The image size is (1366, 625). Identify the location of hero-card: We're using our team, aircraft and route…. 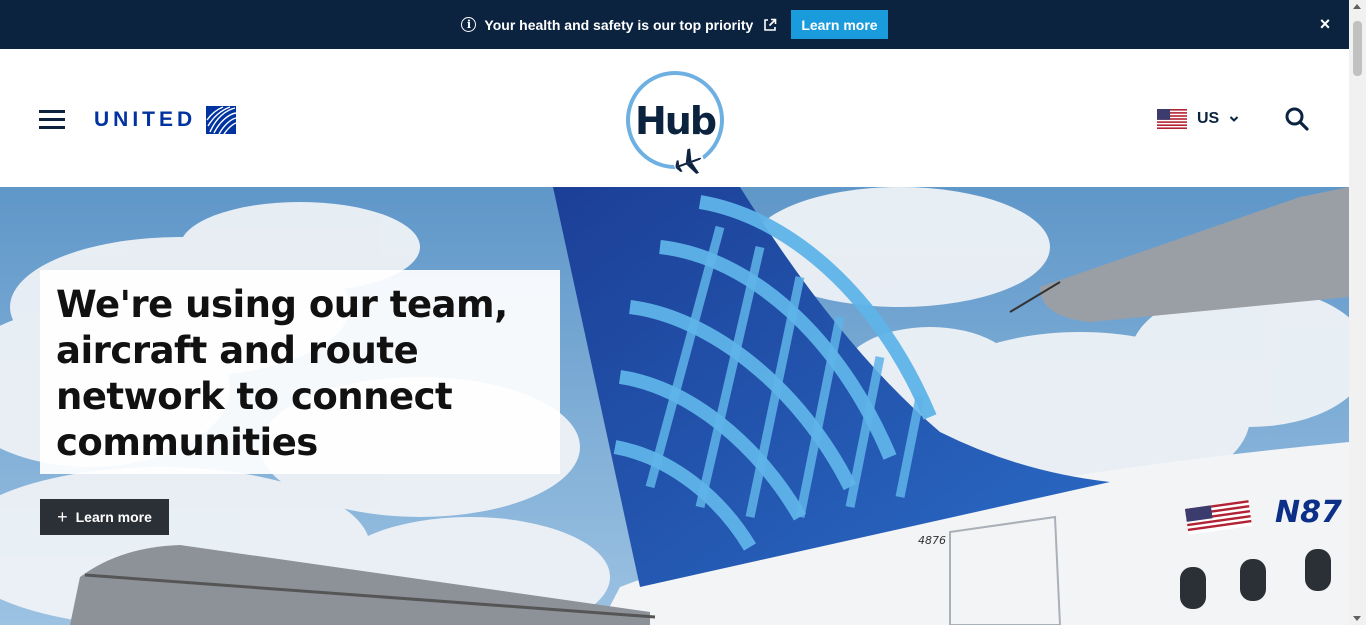
(300, 372).